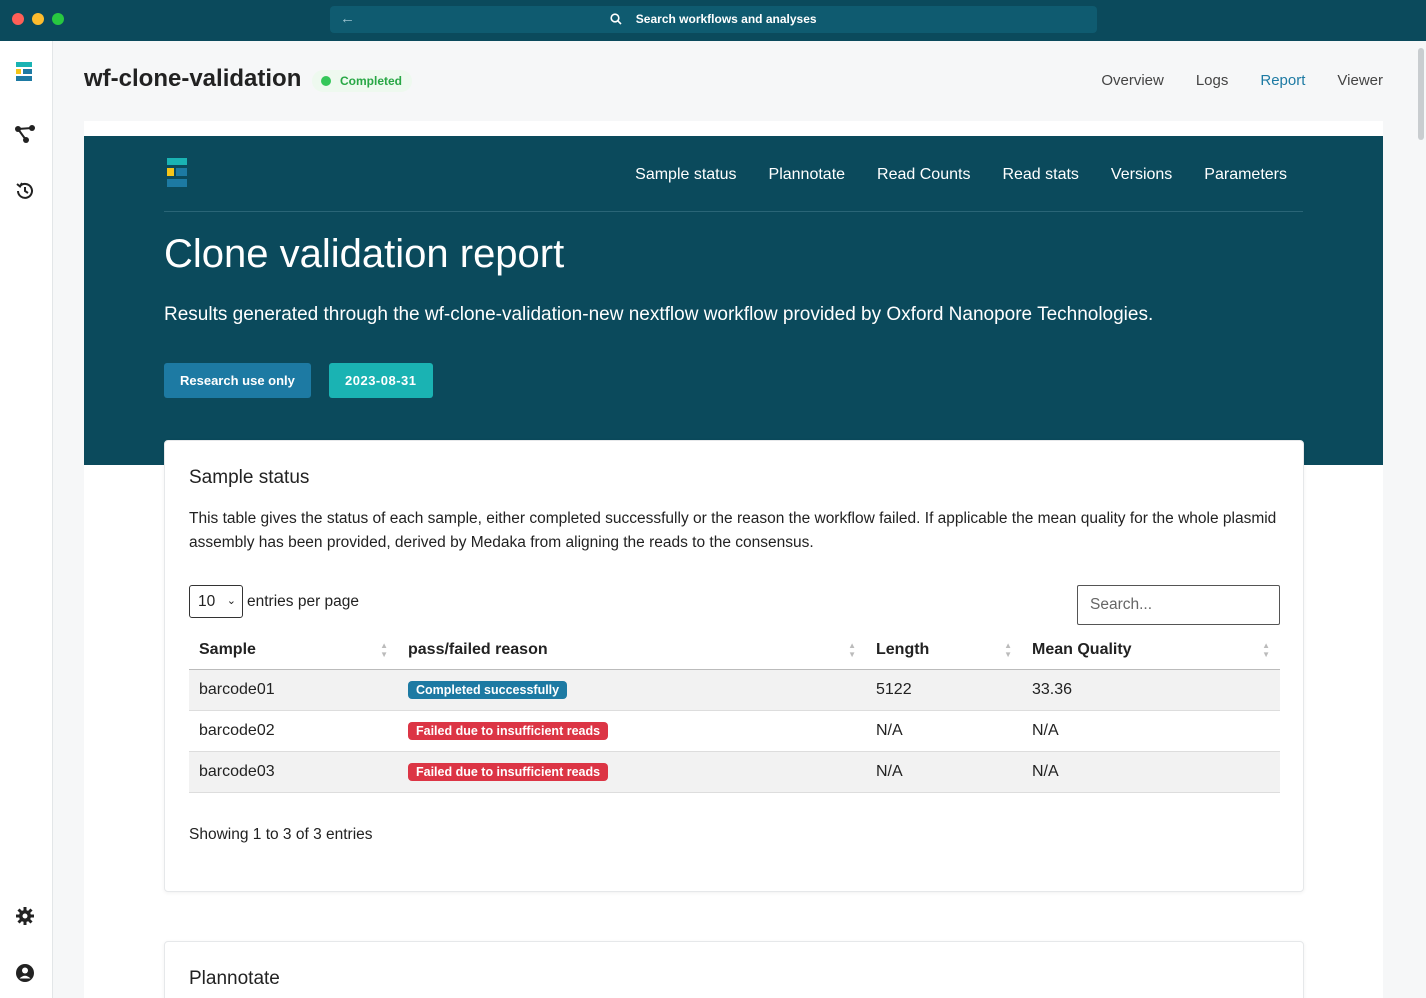  Describe the element at coordinates (1421, 94) in the screenshot. I see `scrollbar-thumb` at that location.